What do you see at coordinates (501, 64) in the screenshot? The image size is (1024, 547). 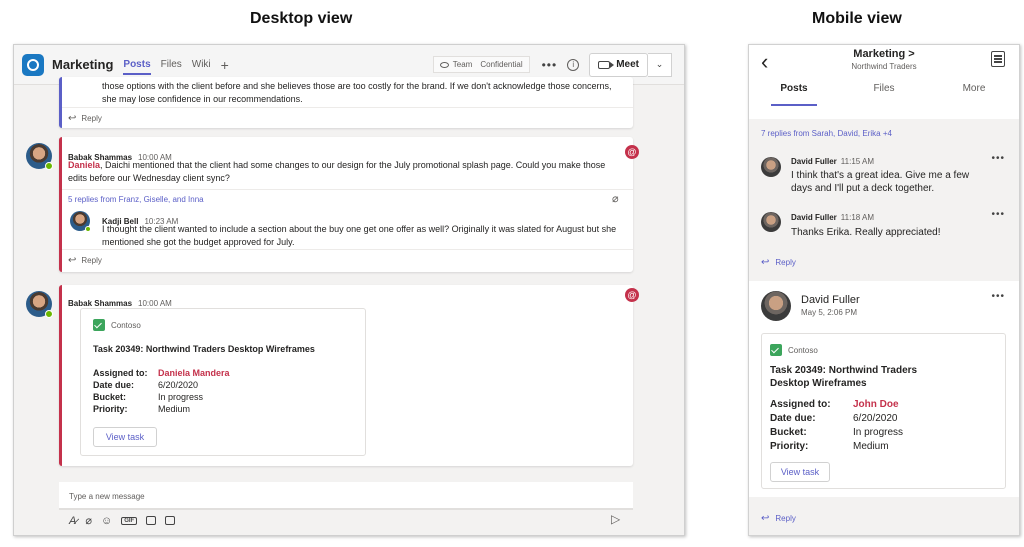 I see `tag-confidential: Confidential` at bounding box center [501, 64].